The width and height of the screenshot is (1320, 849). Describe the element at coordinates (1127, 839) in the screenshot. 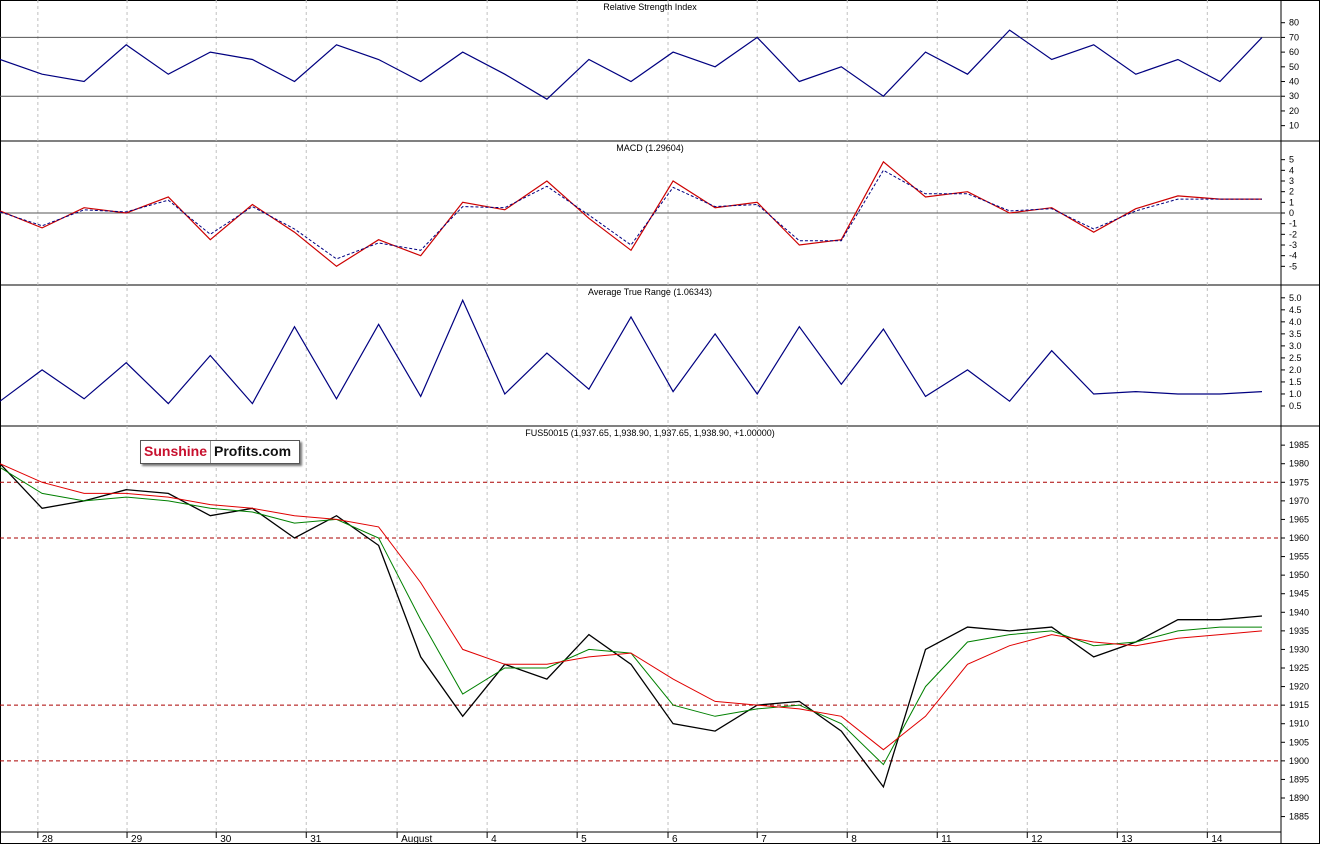

I see `x-tick-label: 13` at that location.